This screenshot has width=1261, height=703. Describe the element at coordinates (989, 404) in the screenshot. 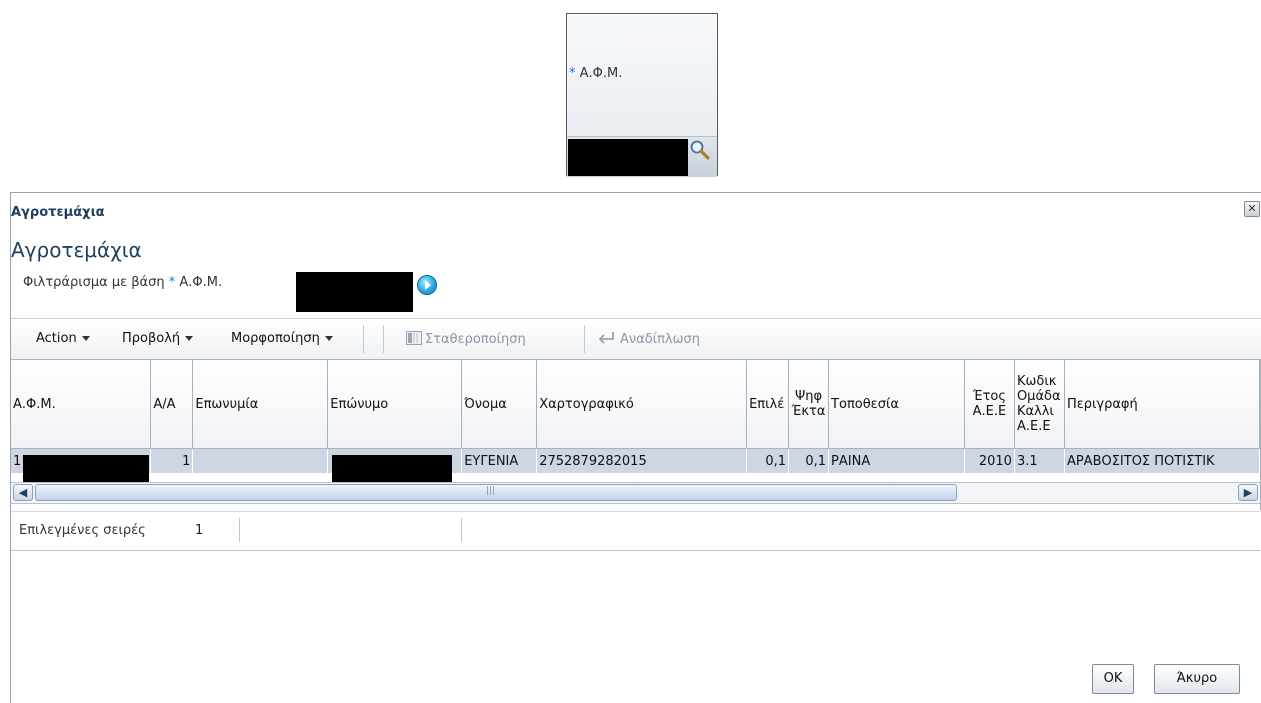

I see `column-header: Έτος Α.Ε.Ε` at that location.